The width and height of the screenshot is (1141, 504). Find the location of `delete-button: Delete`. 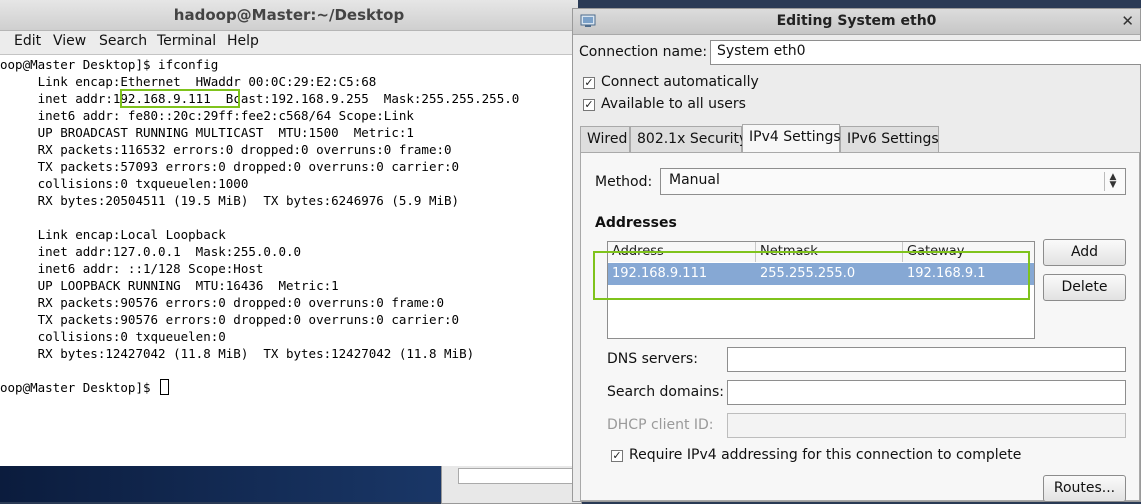

delete-button: Delete is located at coordinates (1084, 287).